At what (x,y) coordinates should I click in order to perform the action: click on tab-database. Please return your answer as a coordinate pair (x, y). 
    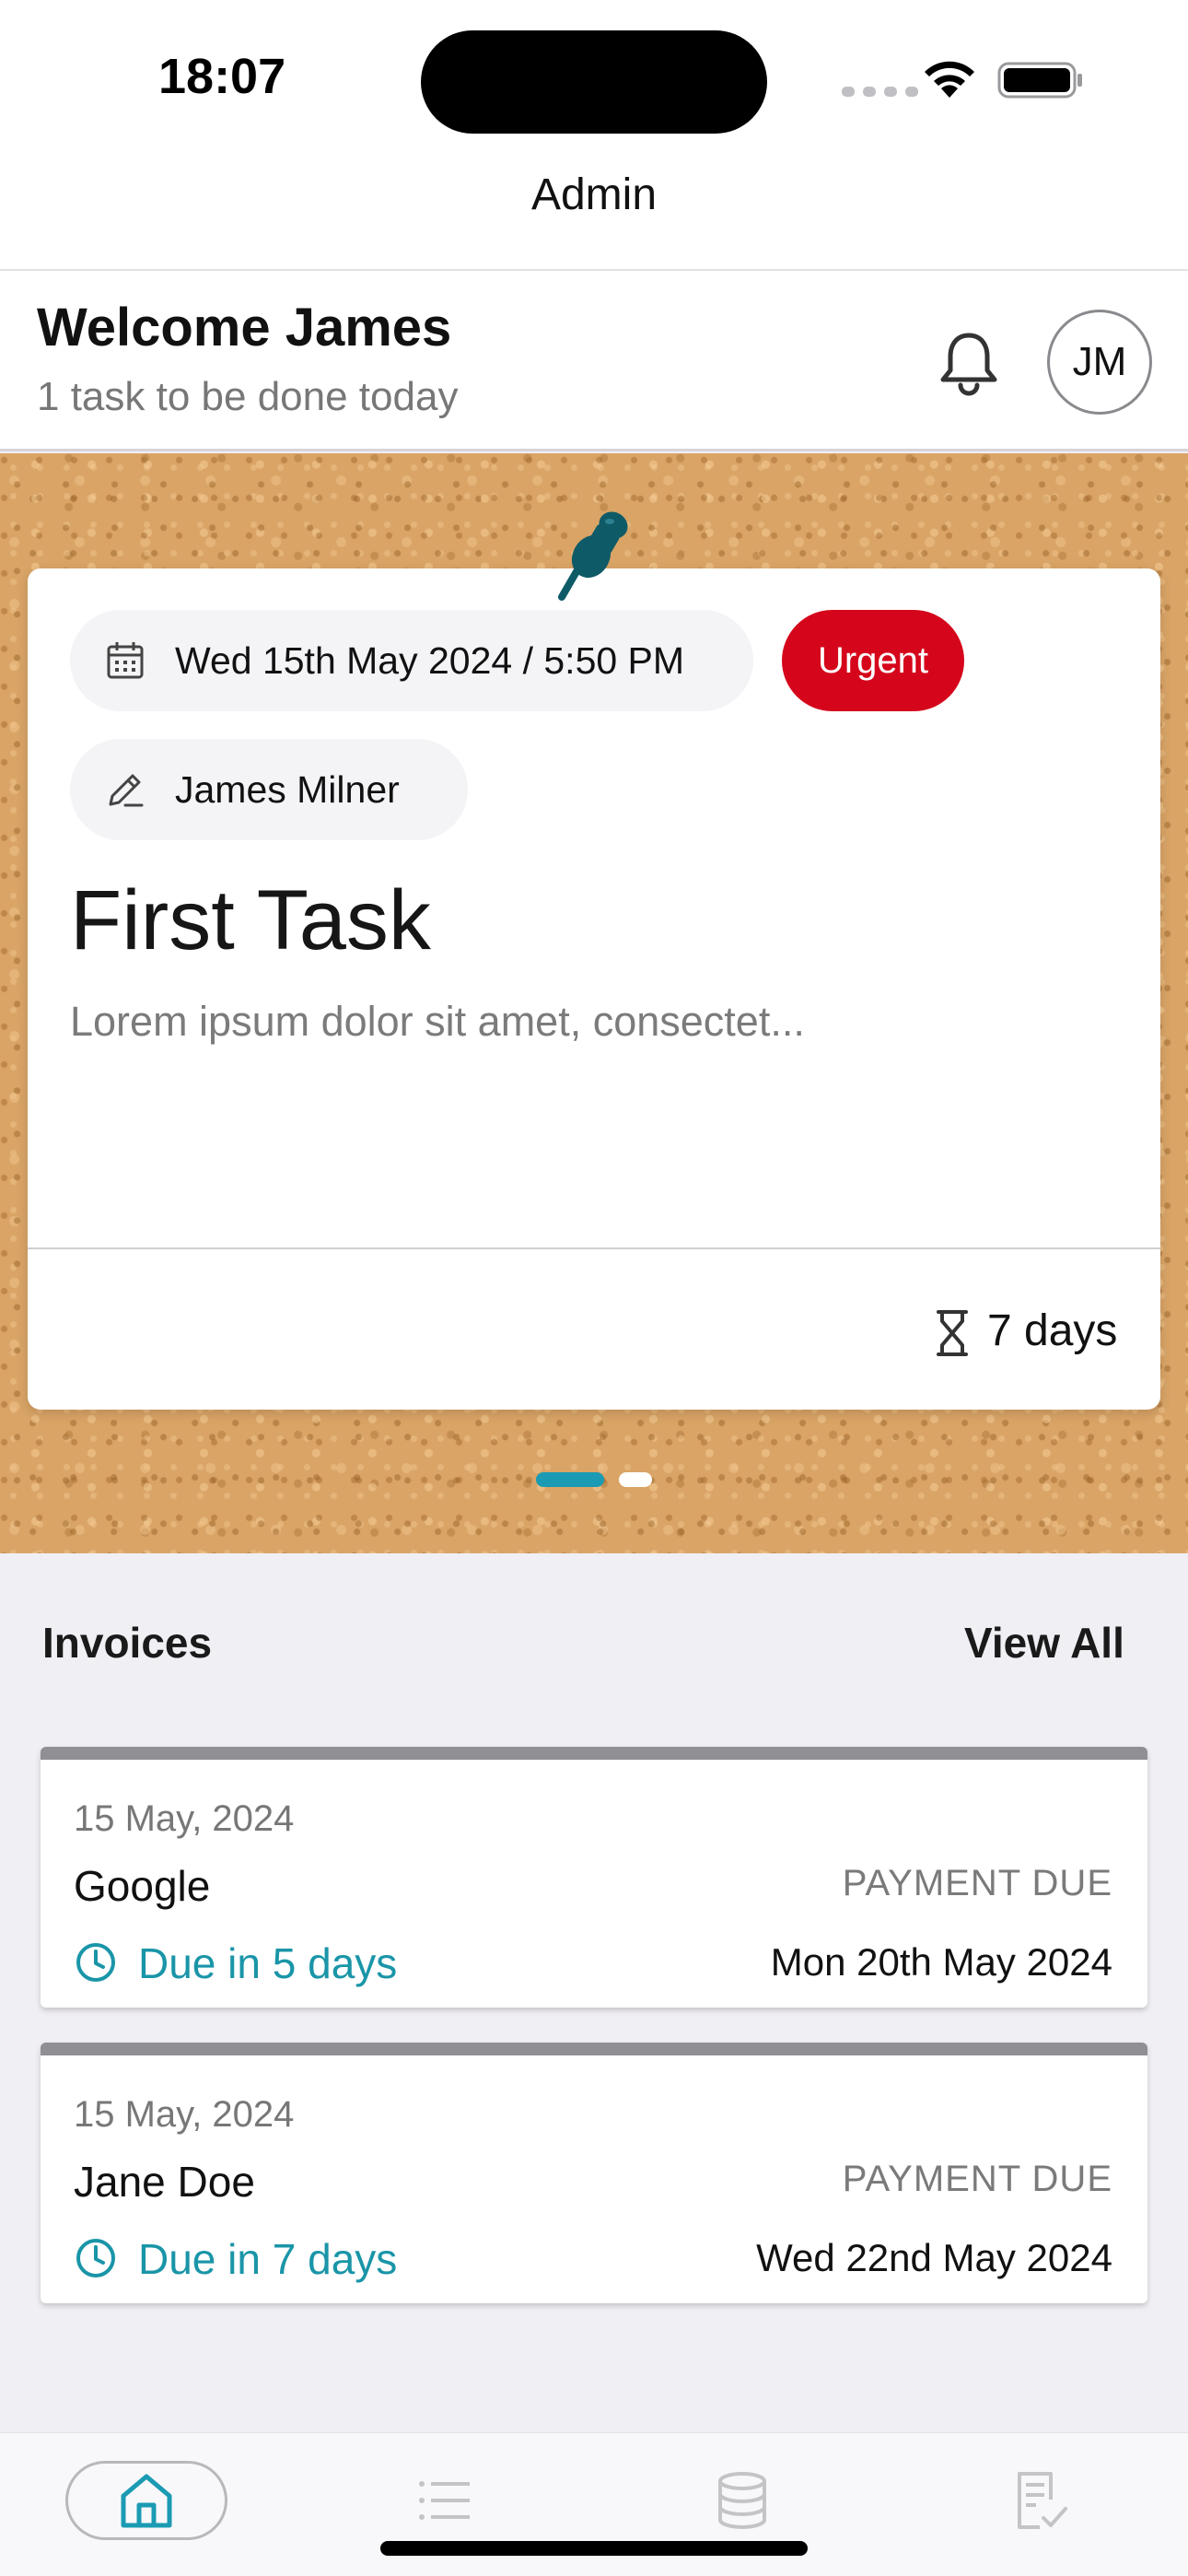
    Looking at the image, I should click on (742, 2500).